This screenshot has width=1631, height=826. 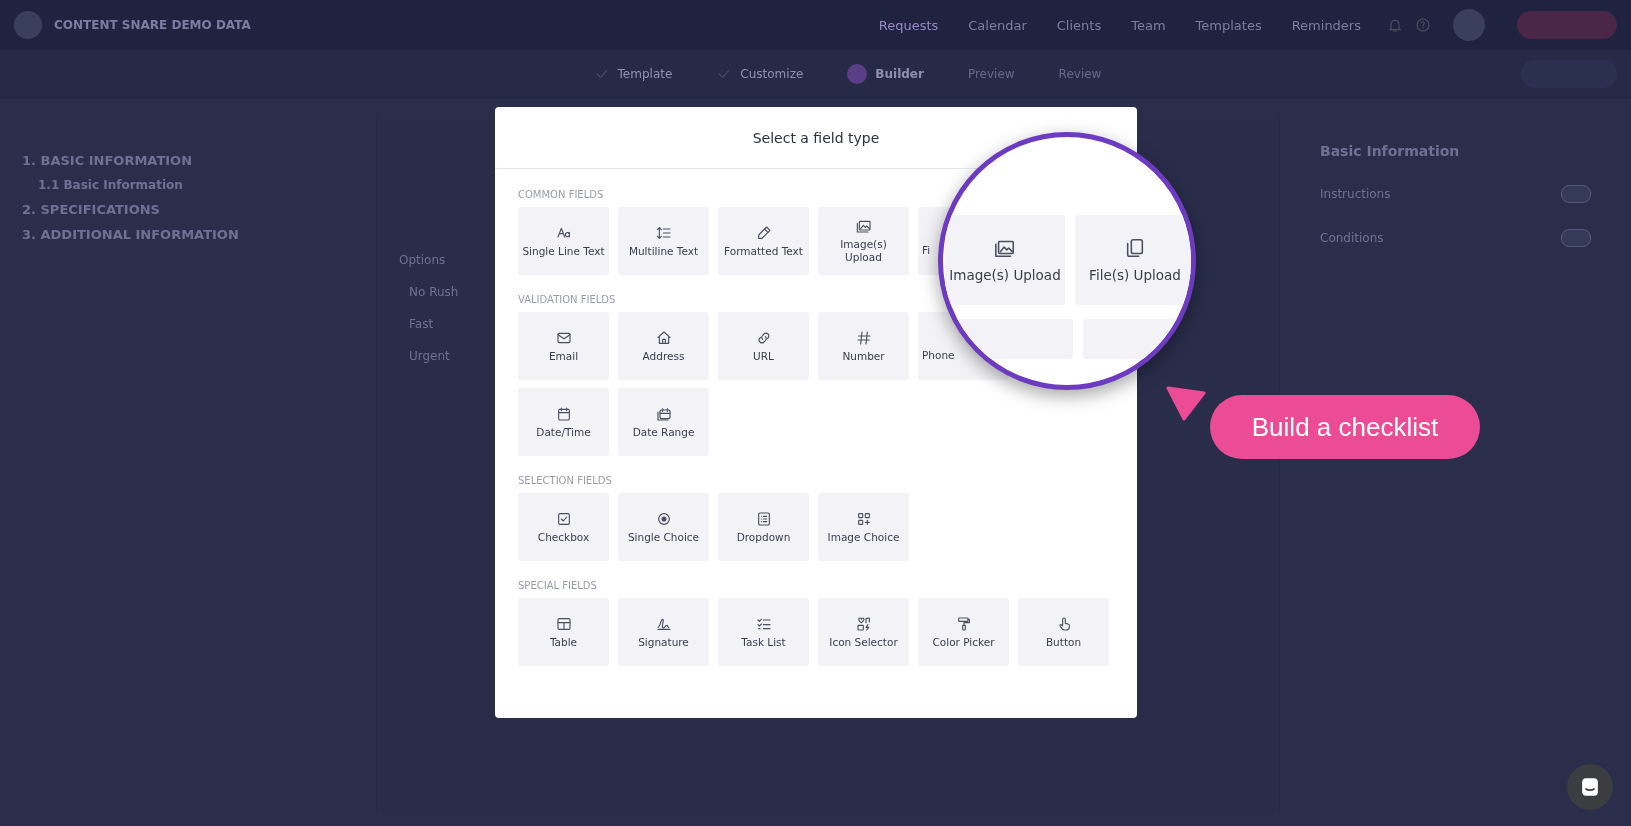 What do you see at coordinates (563, 241) in the screenshot?
I see `field-type-tile: Single Line Text` at bounding box center [563, 241].